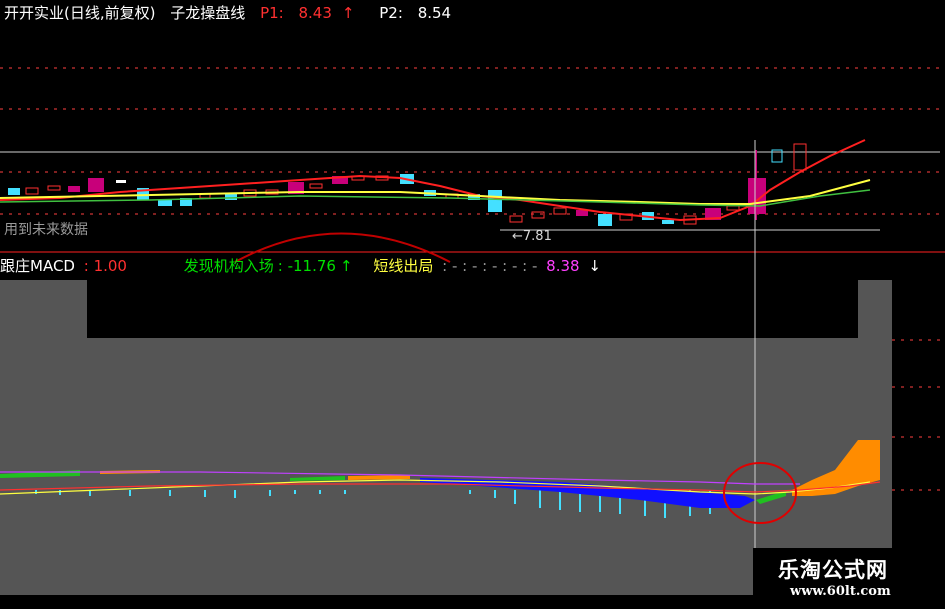  Describe the element at coordinates (833, 570) in the screenshot. I see `watermark-title: 乐淘公式网` at that location.